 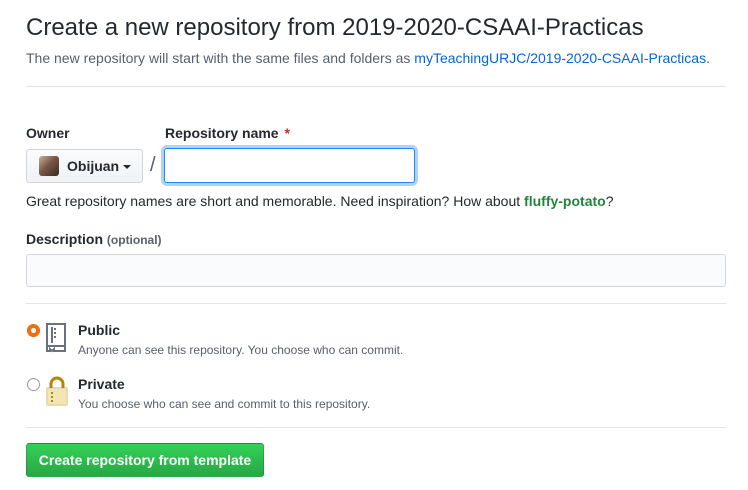 What do you see at coordinates (609, 201) in the screenshot?
I see `hint-question: ?` at bounding box center [609, 201].